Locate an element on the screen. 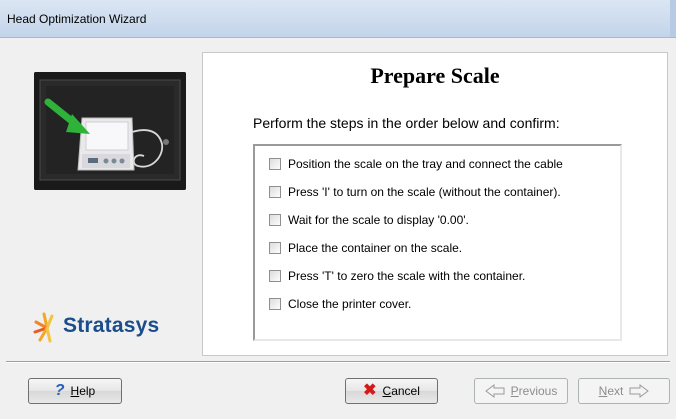  previous-button: Previous is located at coordinates (521, 391).